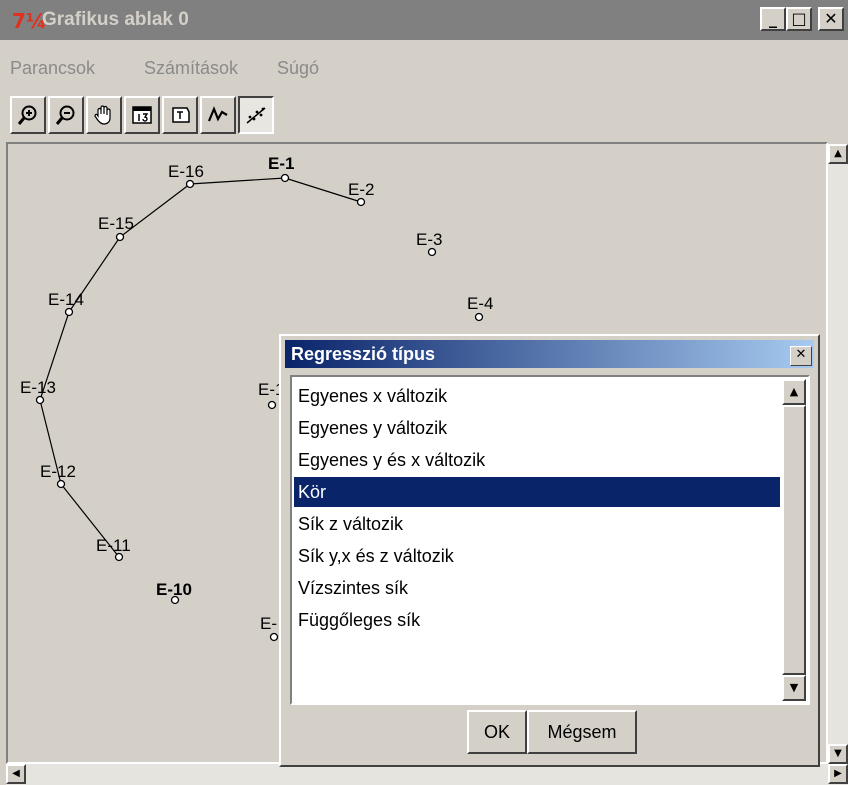  I want to click on list-item: Sík y,x és z változik, so click(537, 556).